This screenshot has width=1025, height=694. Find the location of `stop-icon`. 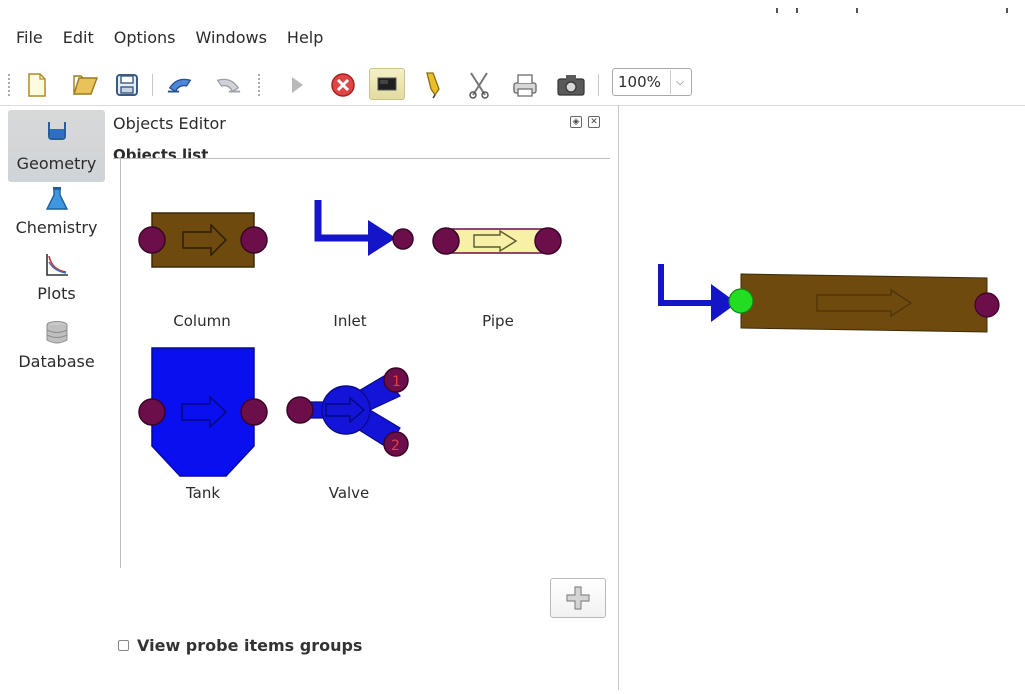

stop-icon is located at coordinates (343, 85).